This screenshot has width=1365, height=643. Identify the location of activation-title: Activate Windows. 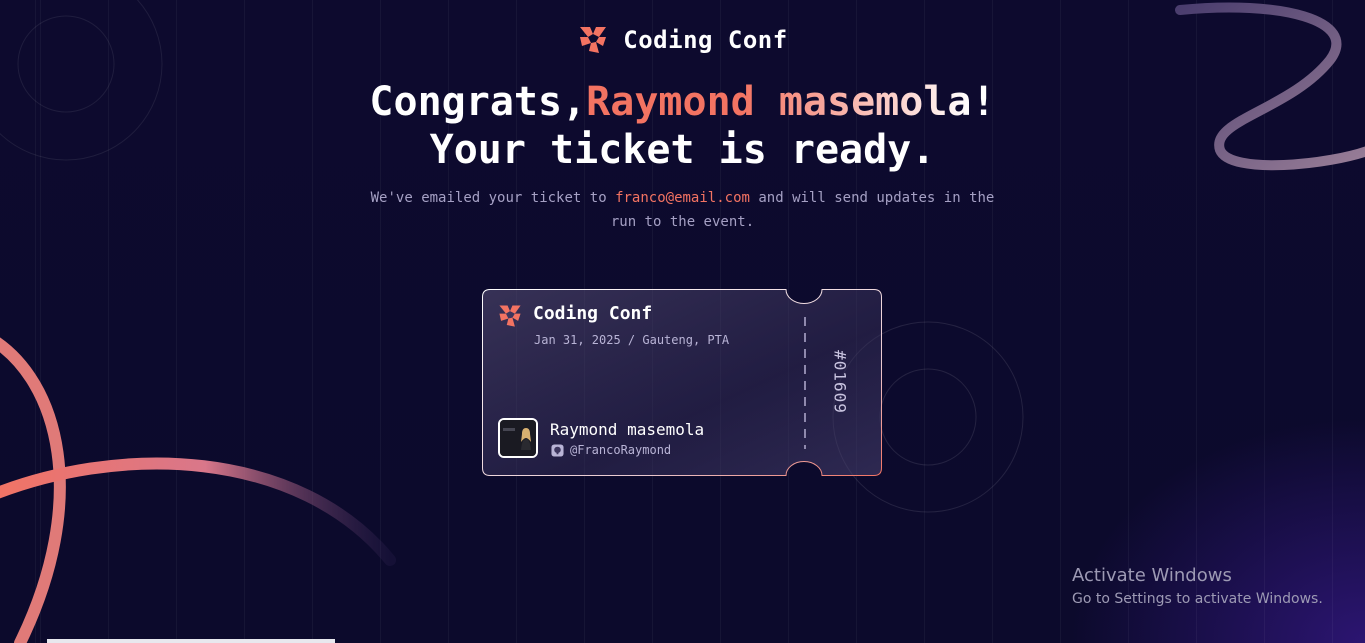
(1152, 575).